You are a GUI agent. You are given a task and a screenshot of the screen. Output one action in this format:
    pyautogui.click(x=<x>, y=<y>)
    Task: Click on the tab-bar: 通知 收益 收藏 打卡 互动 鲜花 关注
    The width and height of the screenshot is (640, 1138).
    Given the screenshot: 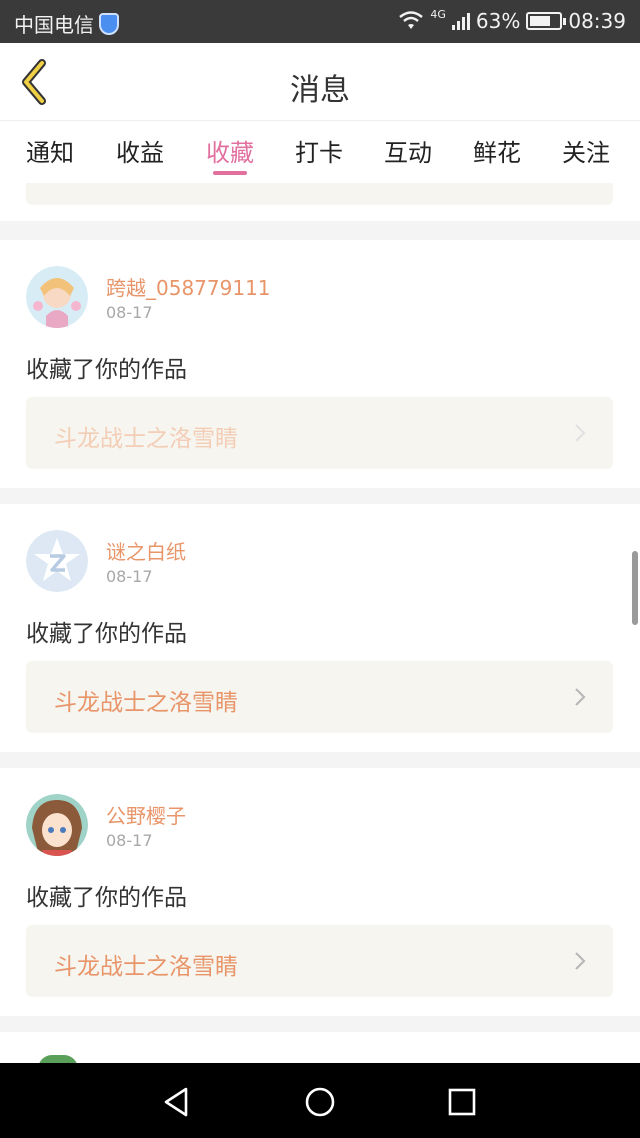 What is the action you would take?
    pyautogui.click(x=320, y=152)
    